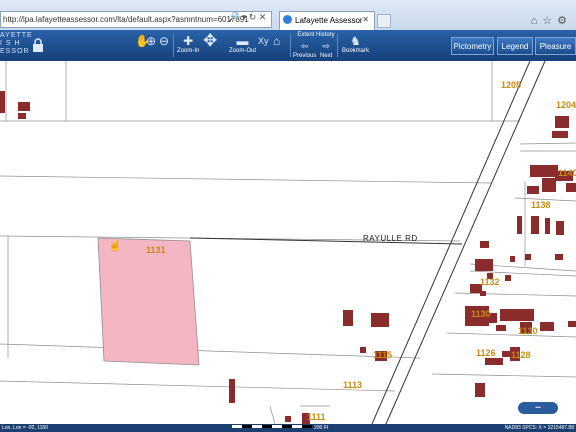 The height and width of the screenshot is (432, 576). I want to click on parcel-label: 1126, so click(486, 353).